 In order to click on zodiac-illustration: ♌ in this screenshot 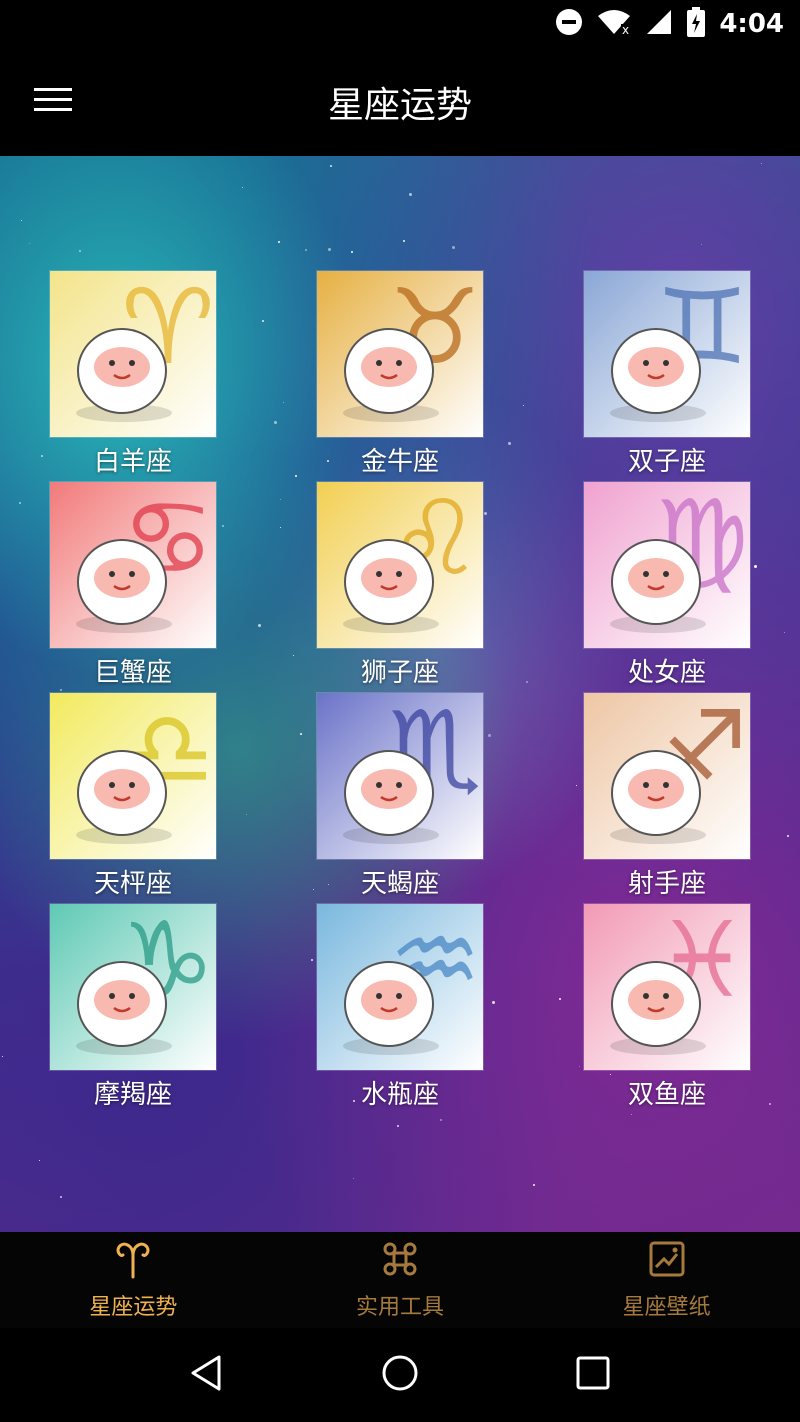, I will do `click(400, 565)`.